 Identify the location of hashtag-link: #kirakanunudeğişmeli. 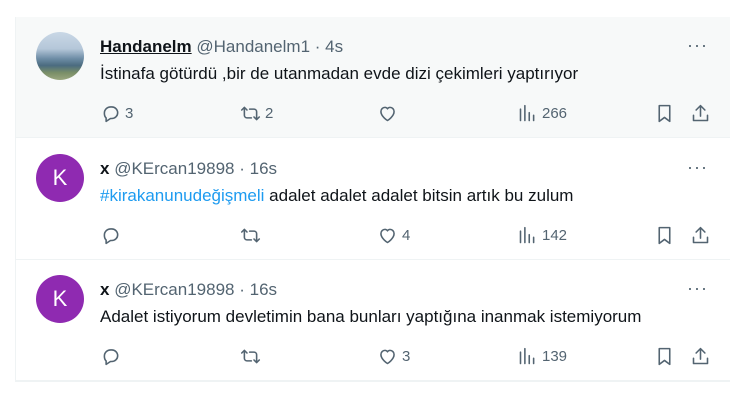
(182, 195).